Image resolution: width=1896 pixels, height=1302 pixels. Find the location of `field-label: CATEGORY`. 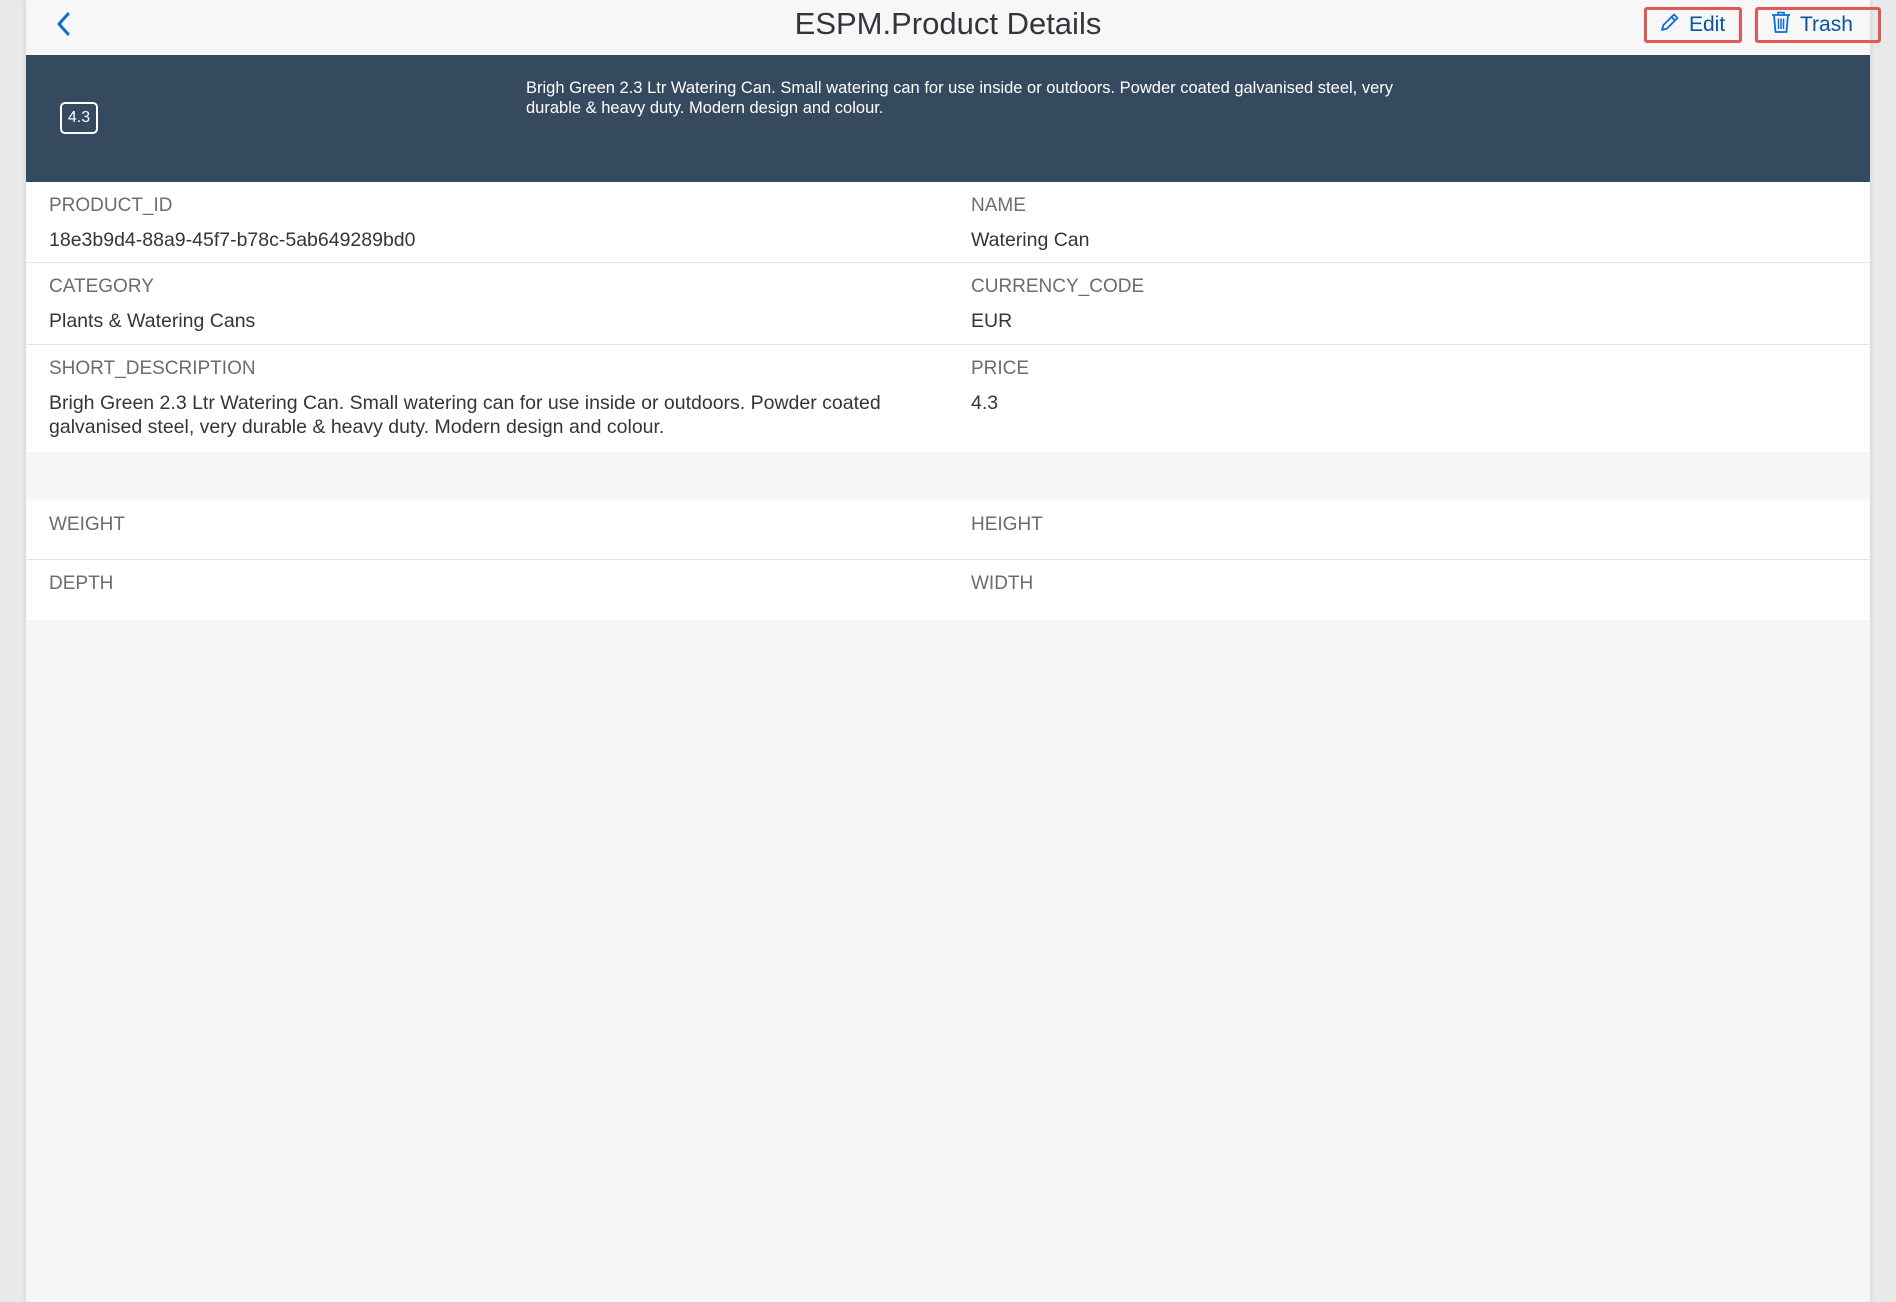

field-label: CATEGORY is located at coordinates (101, 286).